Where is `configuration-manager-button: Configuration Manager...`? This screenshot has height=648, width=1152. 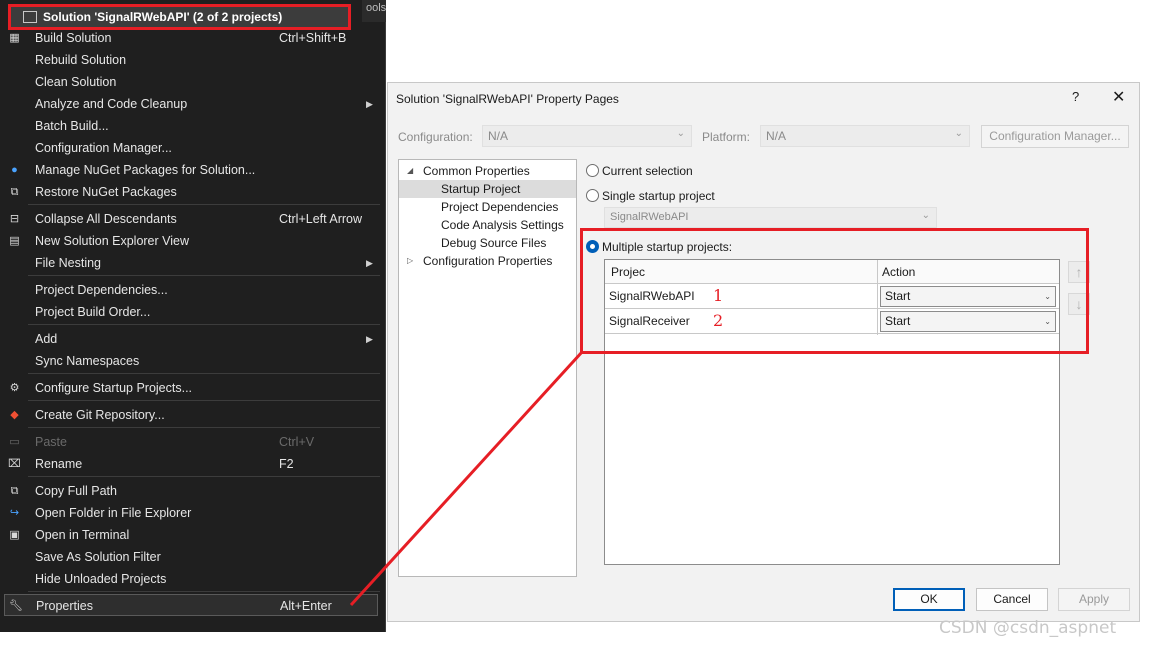
configuration-manager-button: Configuration Manager... is located at coordinates (1055, 136).